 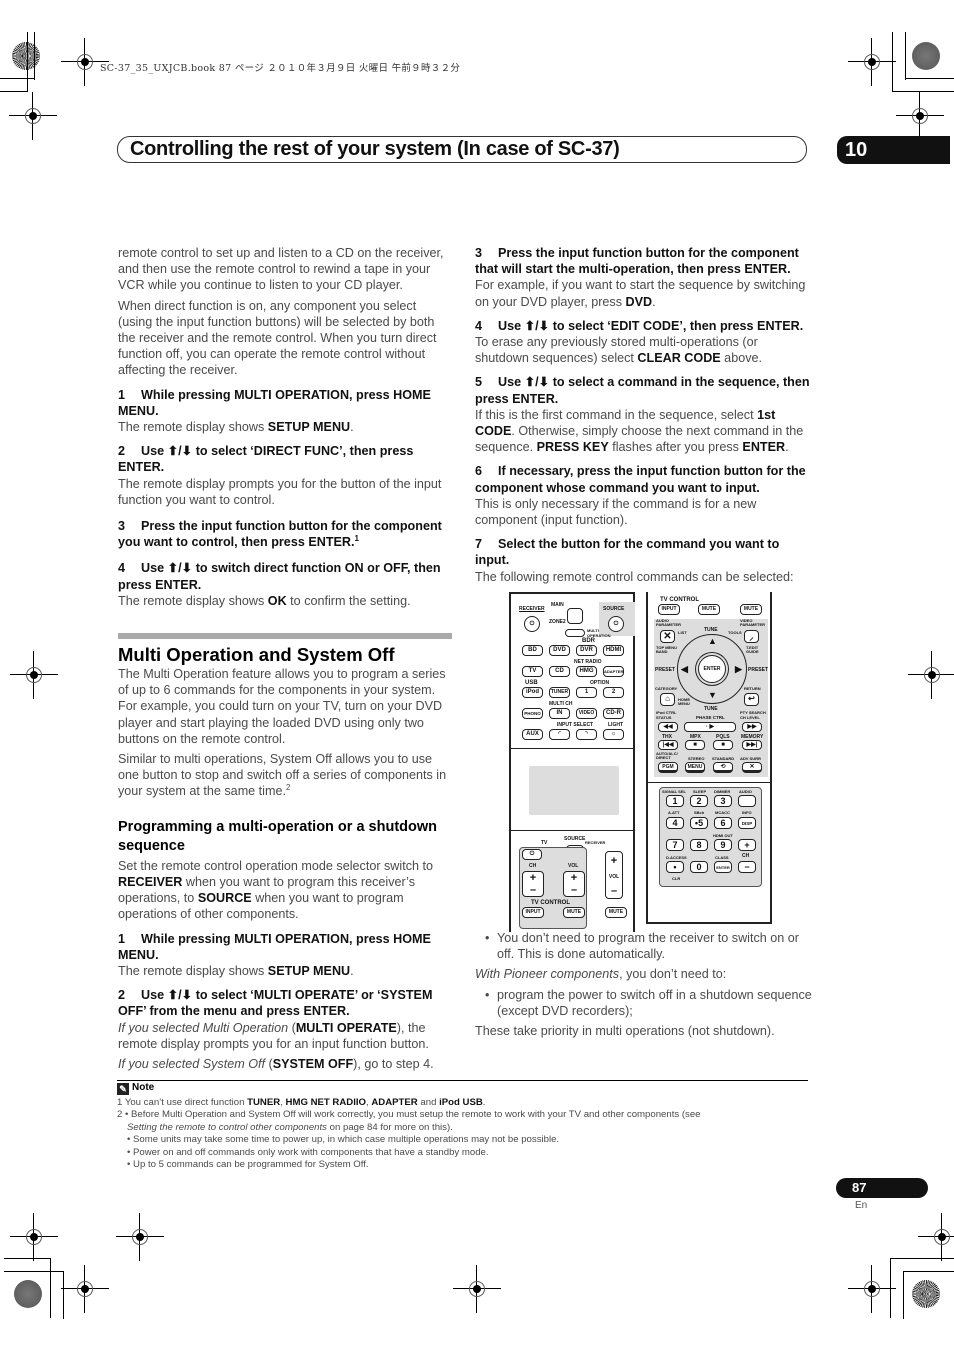 What do you see at coordinates (595, 842) in the screenshot?
I see `receiver-mode-label: RECEIVER` at bounding box center [595, 842].